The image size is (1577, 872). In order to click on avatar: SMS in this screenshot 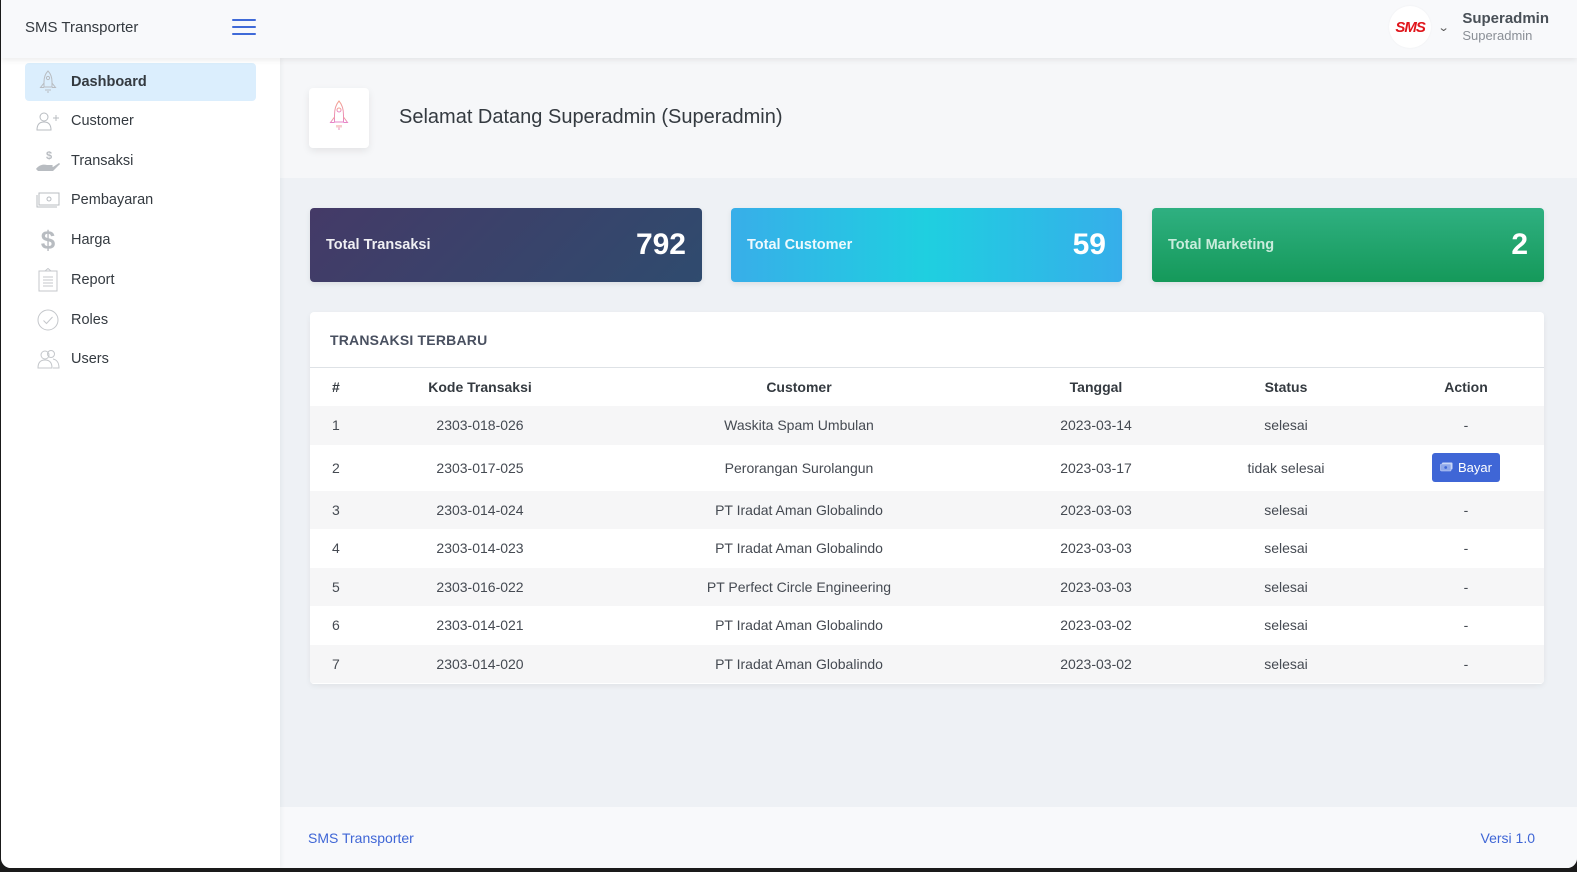, I will do `click(1410, 27)`.